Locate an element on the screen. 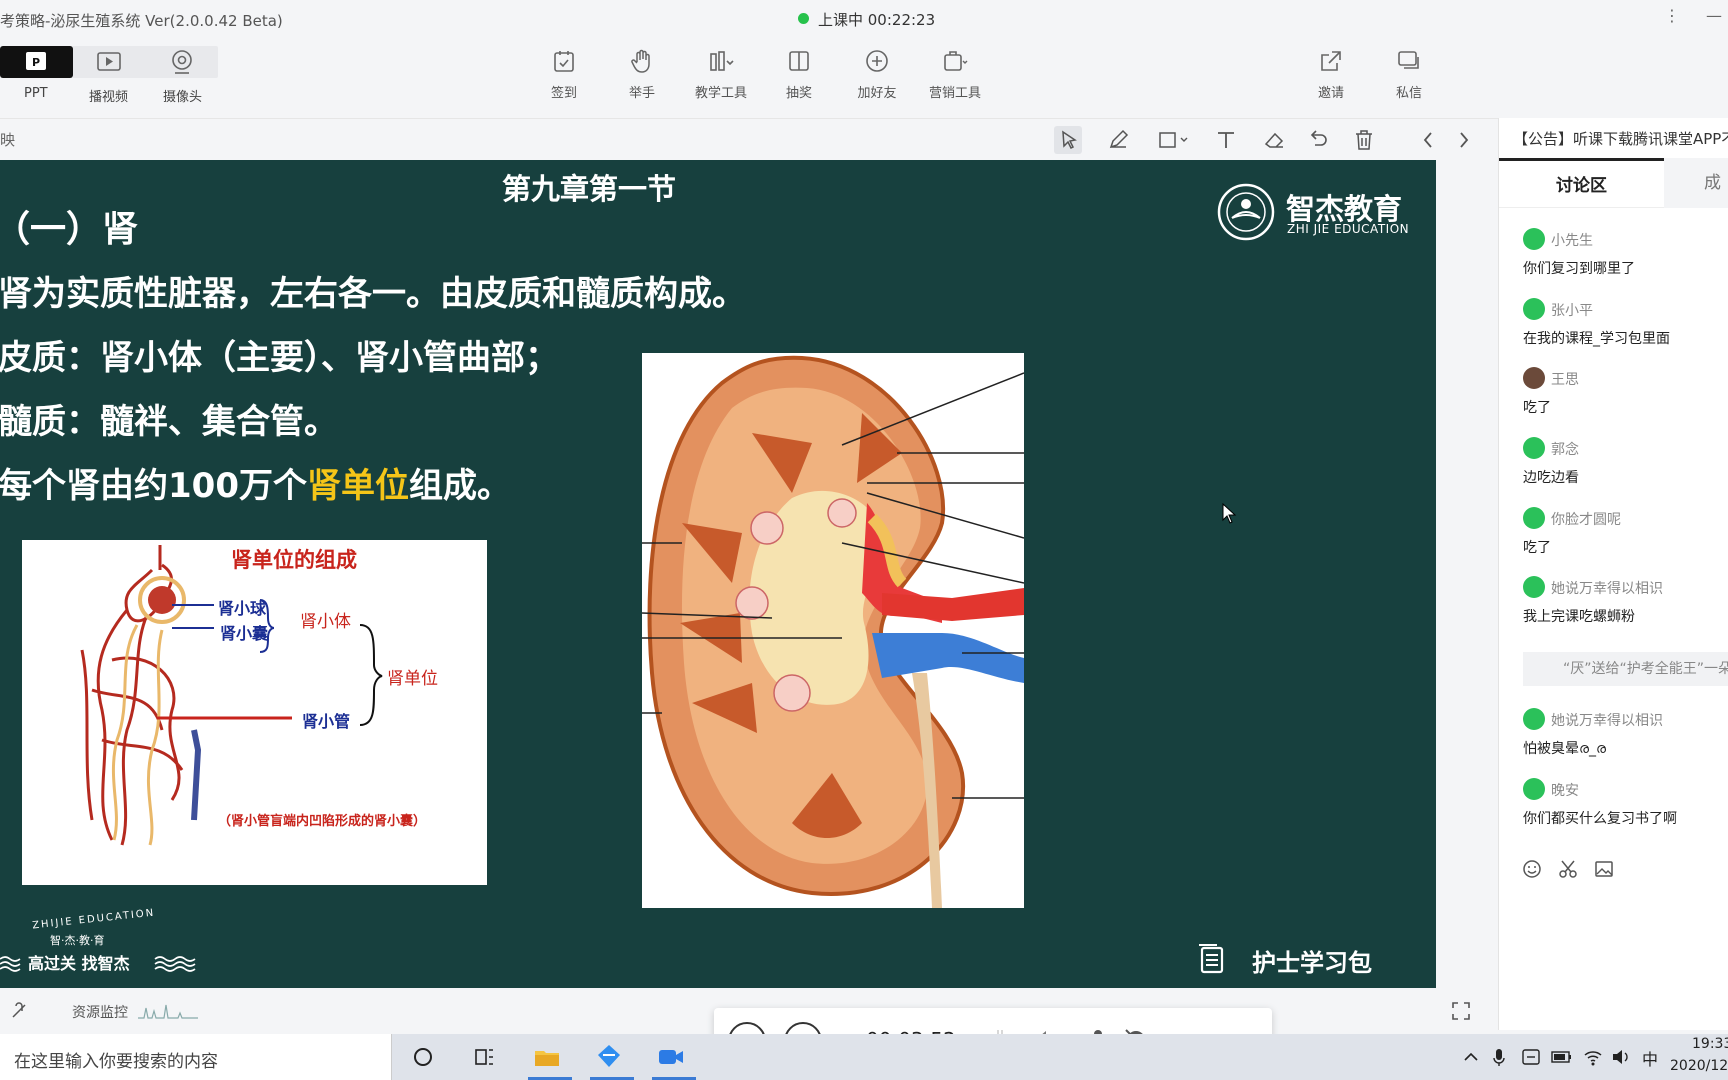 This screenshot has height=1080, width=1728. eraser-tool is located at coordinates (1274, 140).